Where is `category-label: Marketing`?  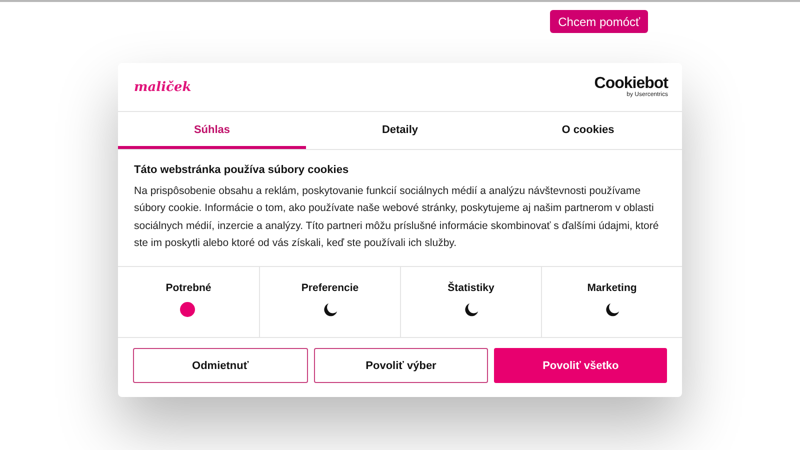
category-label: Marketing is located at coordinates (612, 288).